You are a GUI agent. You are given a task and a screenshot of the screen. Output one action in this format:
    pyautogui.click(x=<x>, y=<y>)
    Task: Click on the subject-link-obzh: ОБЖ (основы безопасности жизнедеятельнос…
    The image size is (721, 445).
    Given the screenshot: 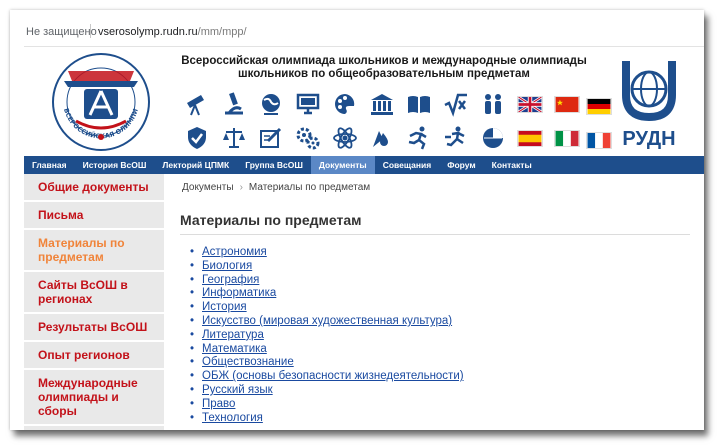 What is the action you would take?
    pyautogui.click(x=333, y=376)
    